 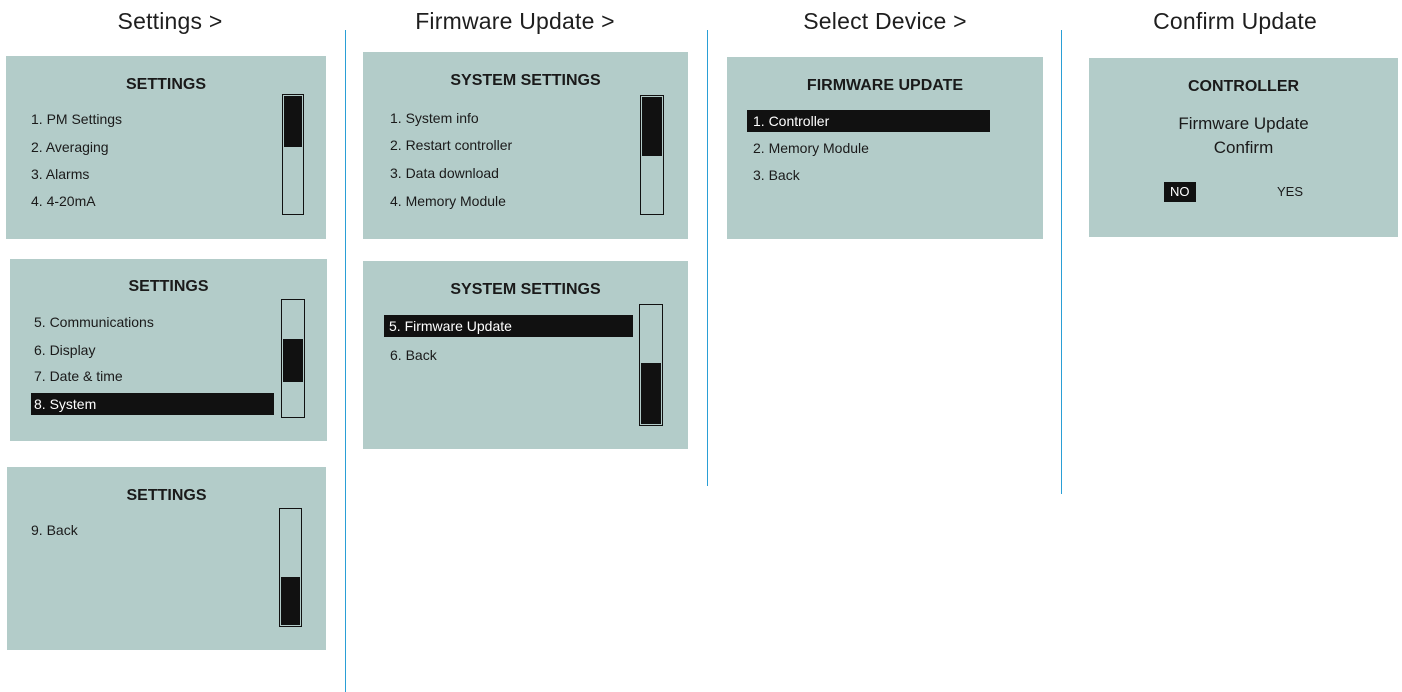 What do you see at coordinates (1180, 192) in the screenshot?
I see `no-button: NO` at bounding box center [1180, 192].